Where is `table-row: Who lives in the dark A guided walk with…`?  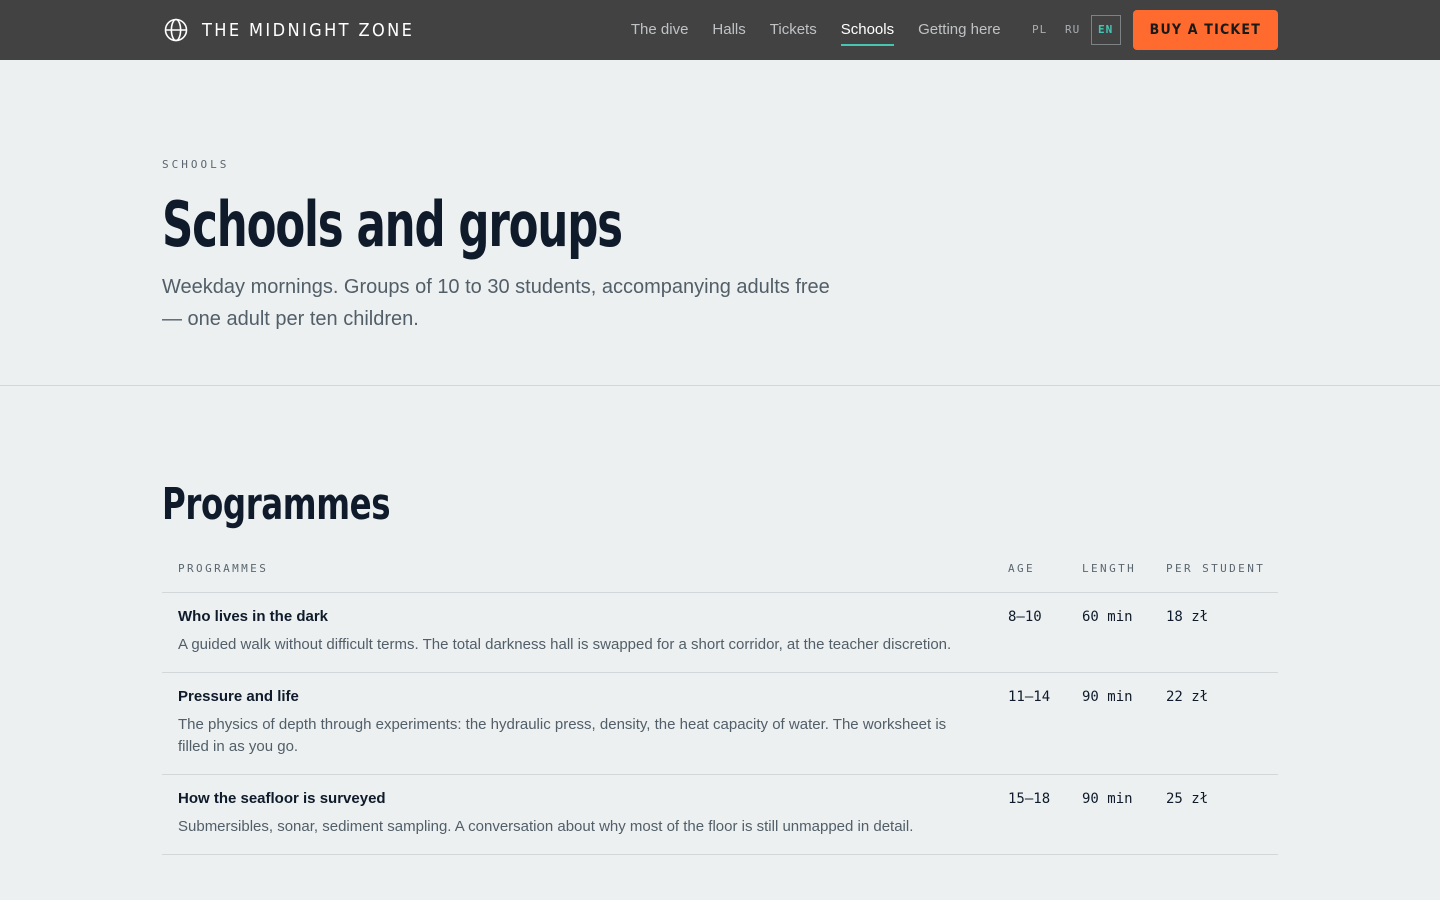
table-row: Who lives in the dark A guided walk with… is located at coordinates (720, 632).